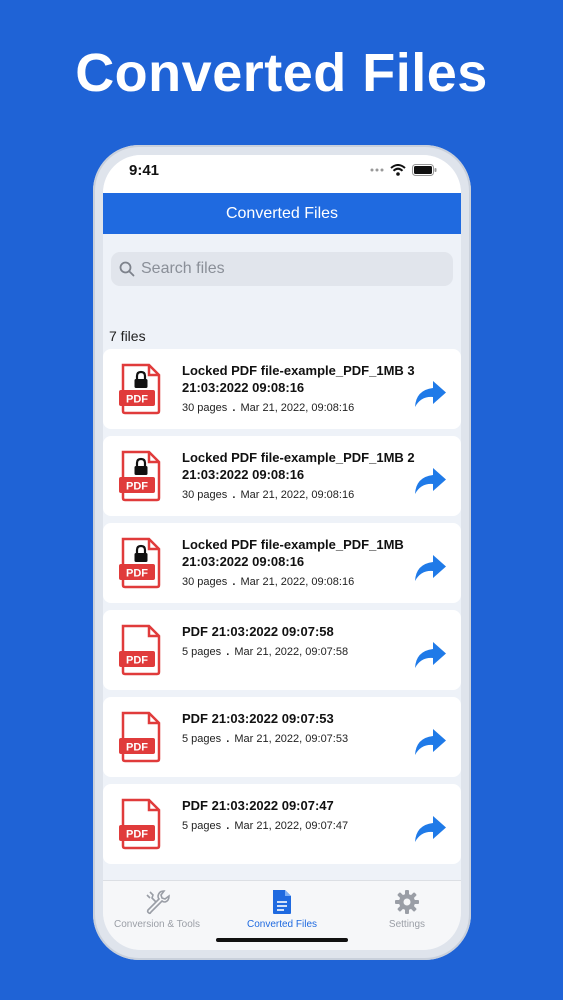 Image resolution: width=563 pixels, height=1000 pixels. I want to click on file-count: 7 files, so click(127, 336).